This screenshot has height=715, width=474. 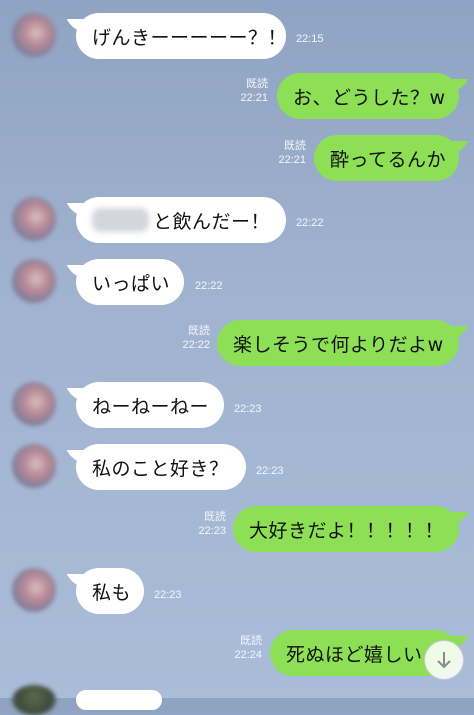 I want to click on message-bubble-incoming: げんきーーーーー？！, so click(x=182, y=36).